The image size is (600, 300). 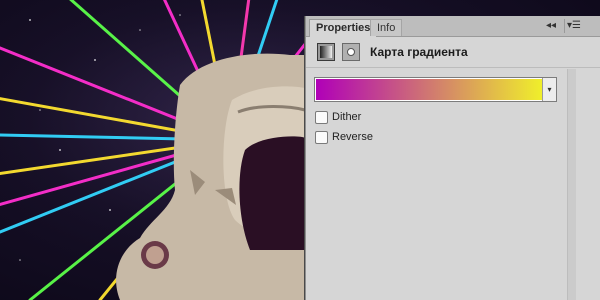 What do you see at coordinates (352, 137) in the screenshot?
I see `reverse-label: Reverse` at bounding box center [352, 137].